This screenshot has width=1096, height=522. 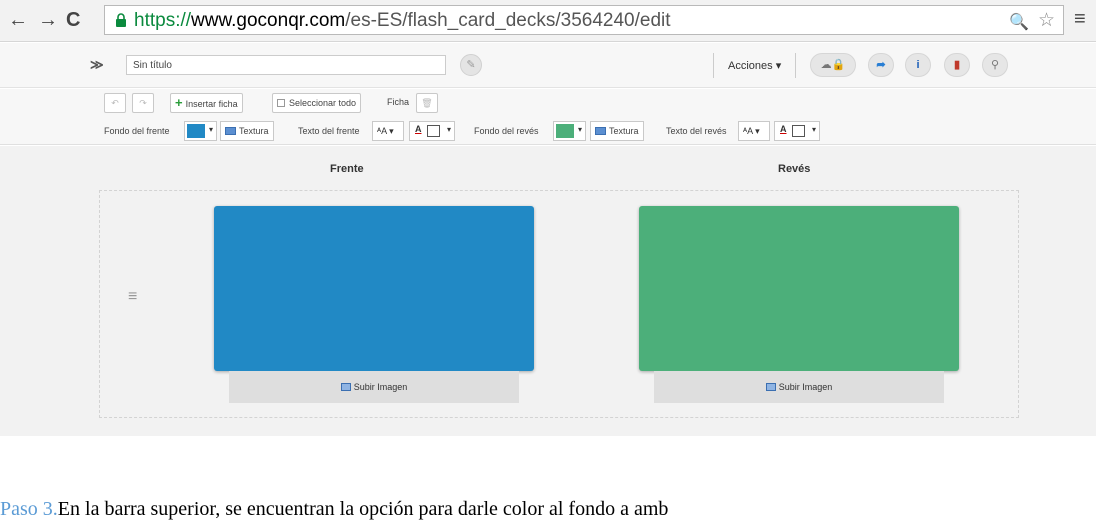 What do you see at coordinates (918, 65) in the screenshot?
I see `info-icon: i` at bounding box center [918, 65].